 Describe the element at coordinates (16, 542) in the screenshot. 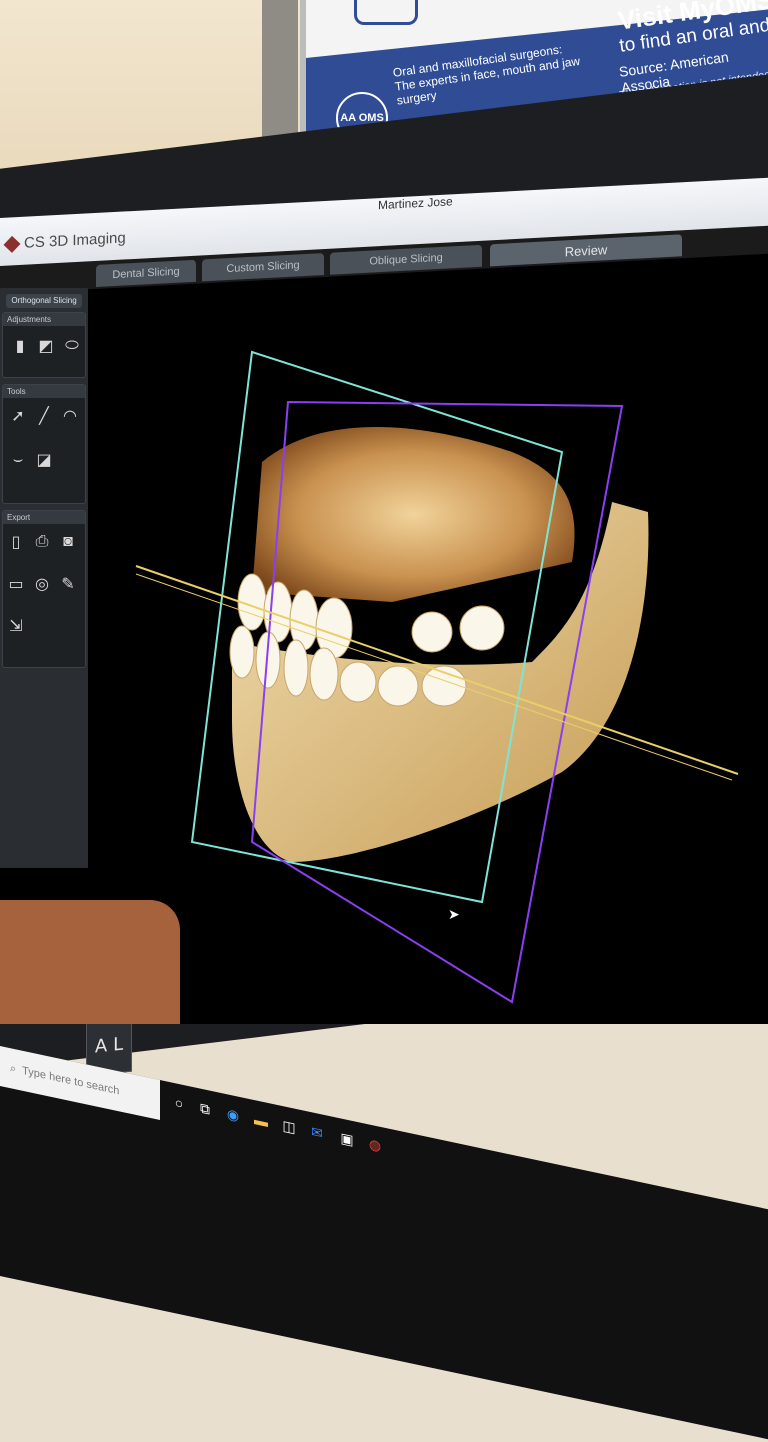

I see `document-icon: ▯` at that location.